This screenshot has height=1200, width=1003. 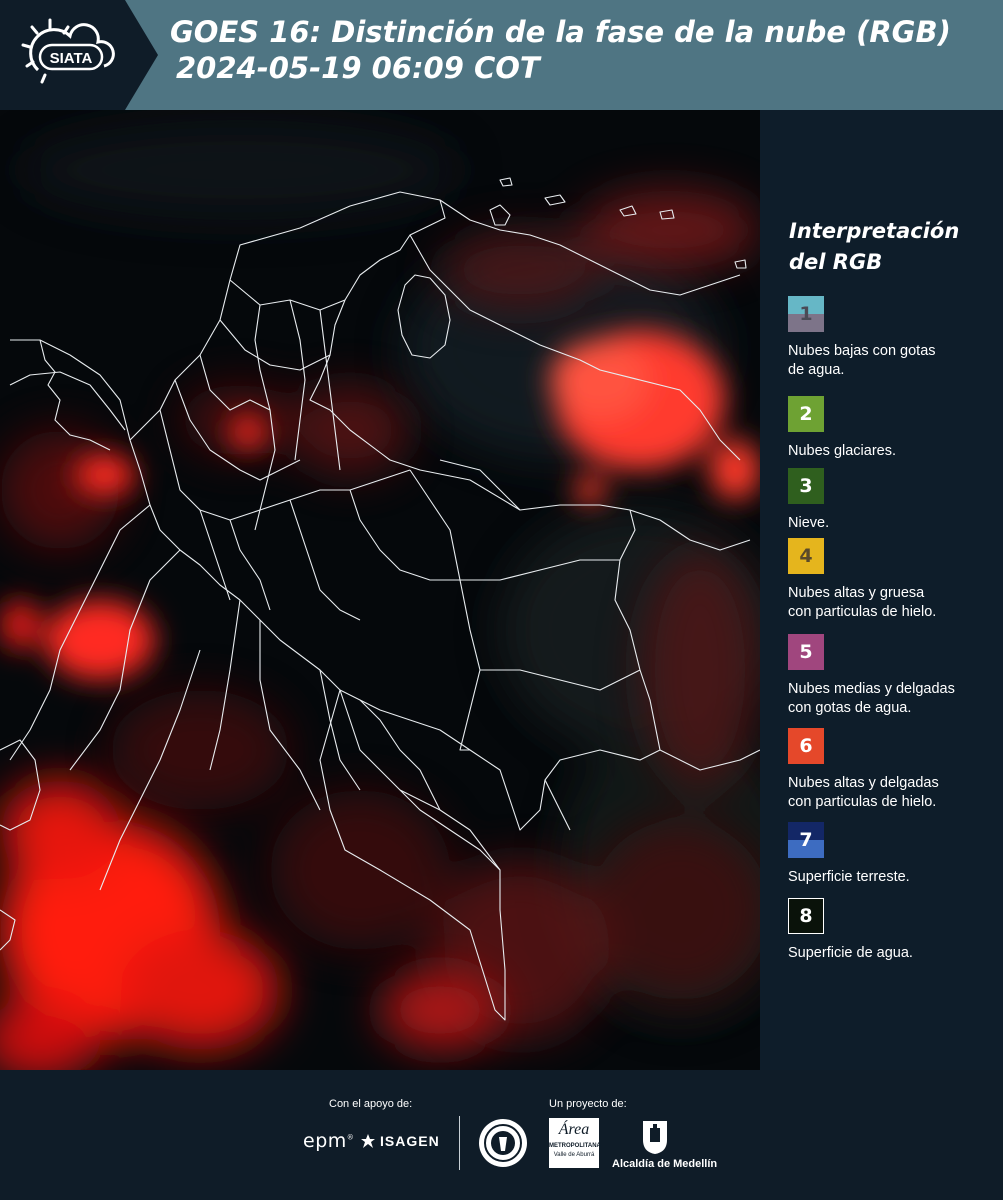 I want to click on legend-label-line-2: con gotas de agua., so click(x=850, y=708).